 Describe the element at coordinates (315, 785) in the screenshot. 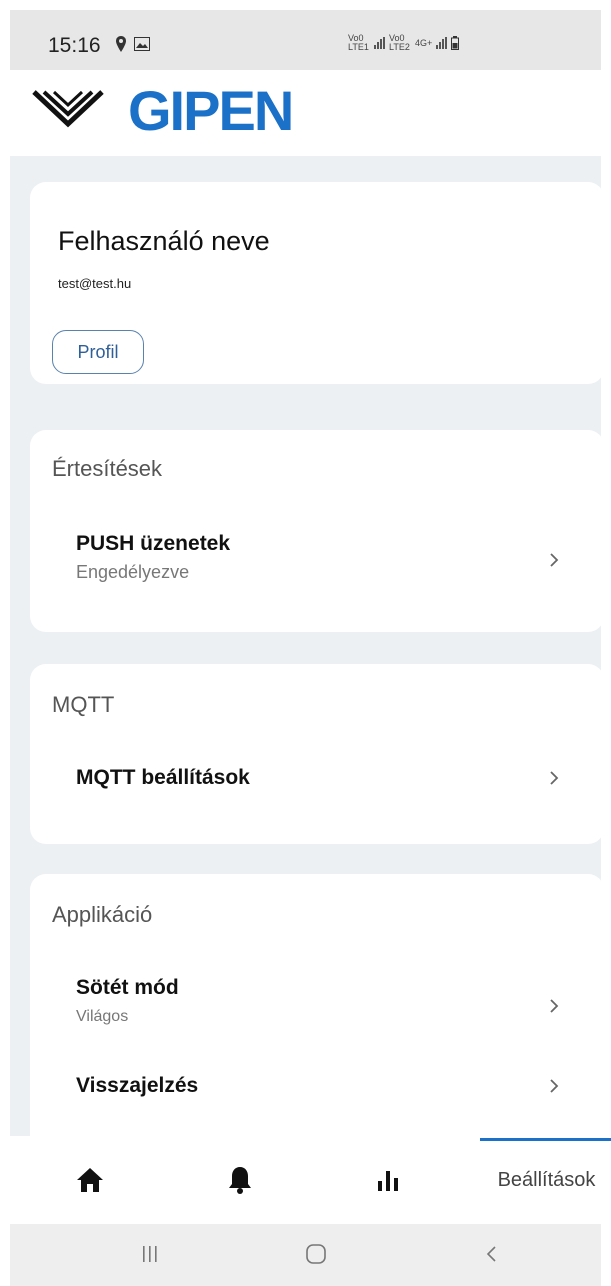

I see `mqtt-settings-row: MQTT beállítások` at that location.